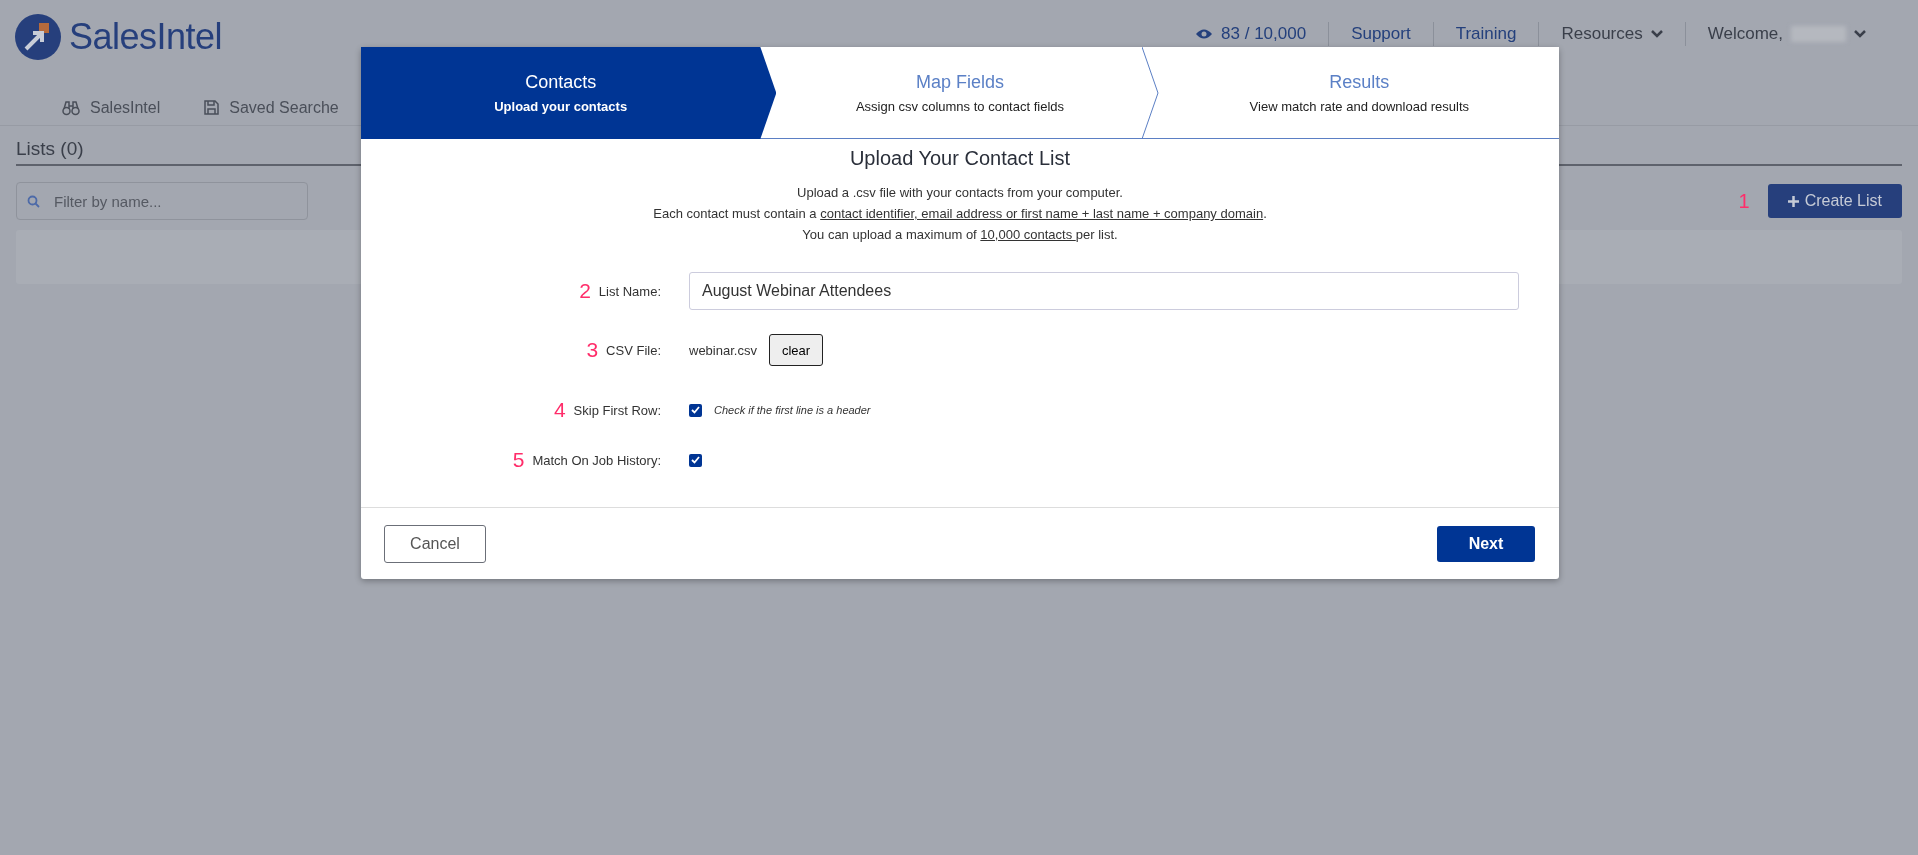 The width and height of the screenshot is (1918, 855). Describe the element at coordinates (146, 37) in the screenshot. I see `logo-text: SalesIntel` at that location.